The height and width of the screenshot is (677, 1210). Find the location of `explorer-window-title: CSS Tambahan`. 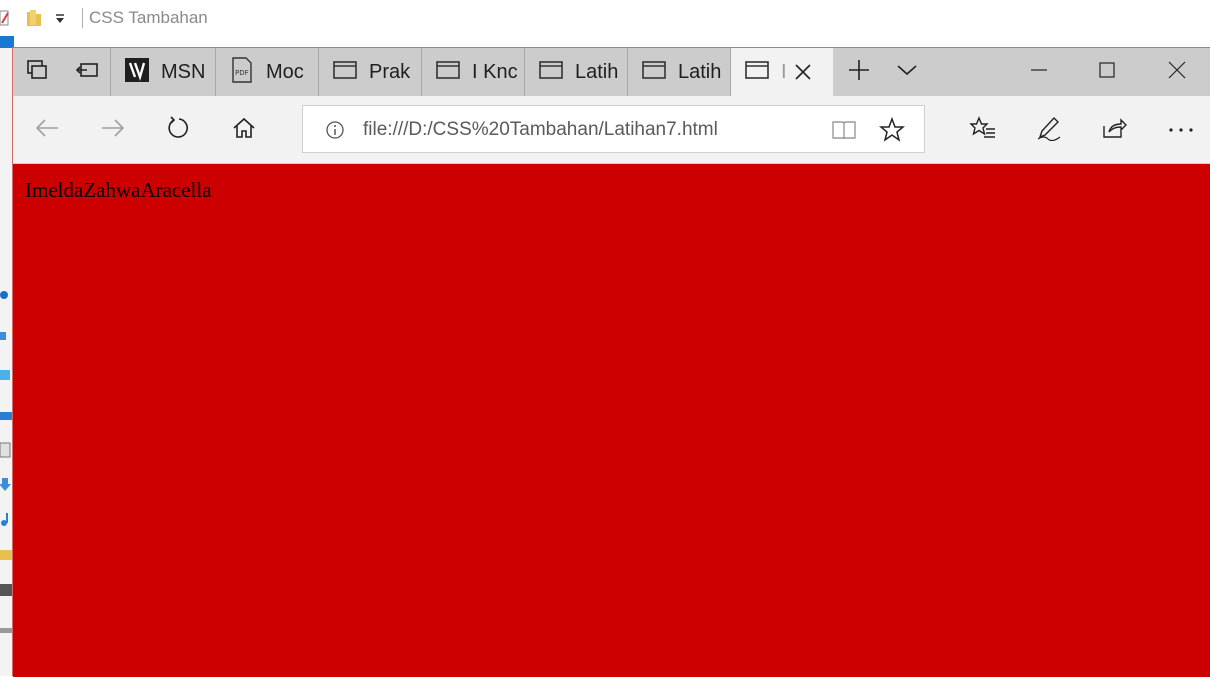

explorer-window-title: CSS Tambahan is located at coordinates (145, 18).